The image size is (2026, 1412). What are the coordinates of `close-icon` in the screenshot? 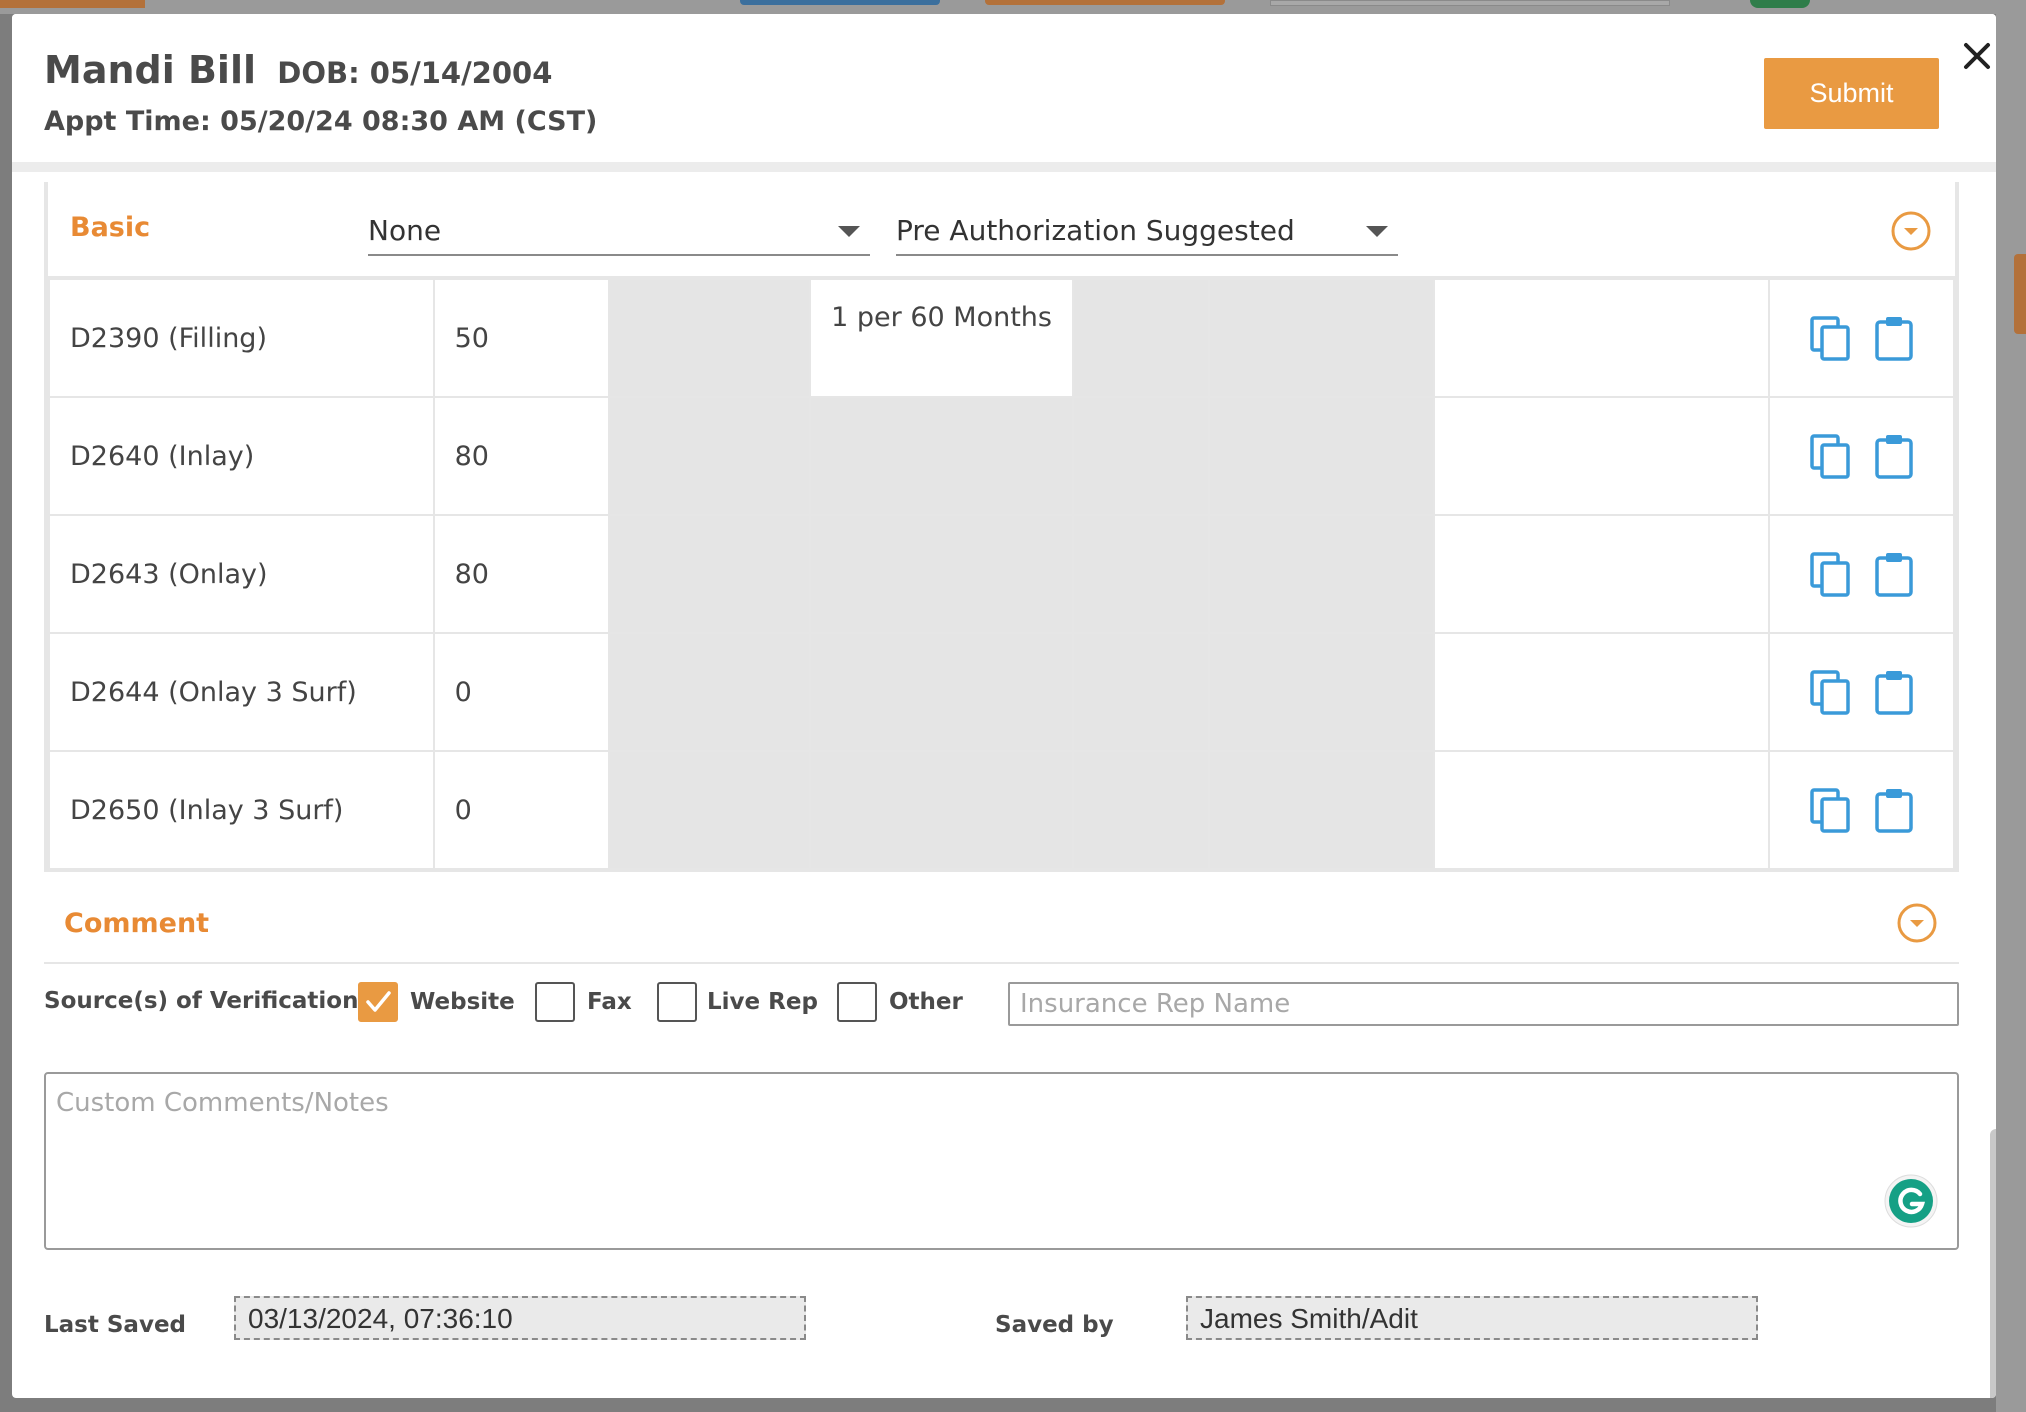 It's located at (1976, 56).